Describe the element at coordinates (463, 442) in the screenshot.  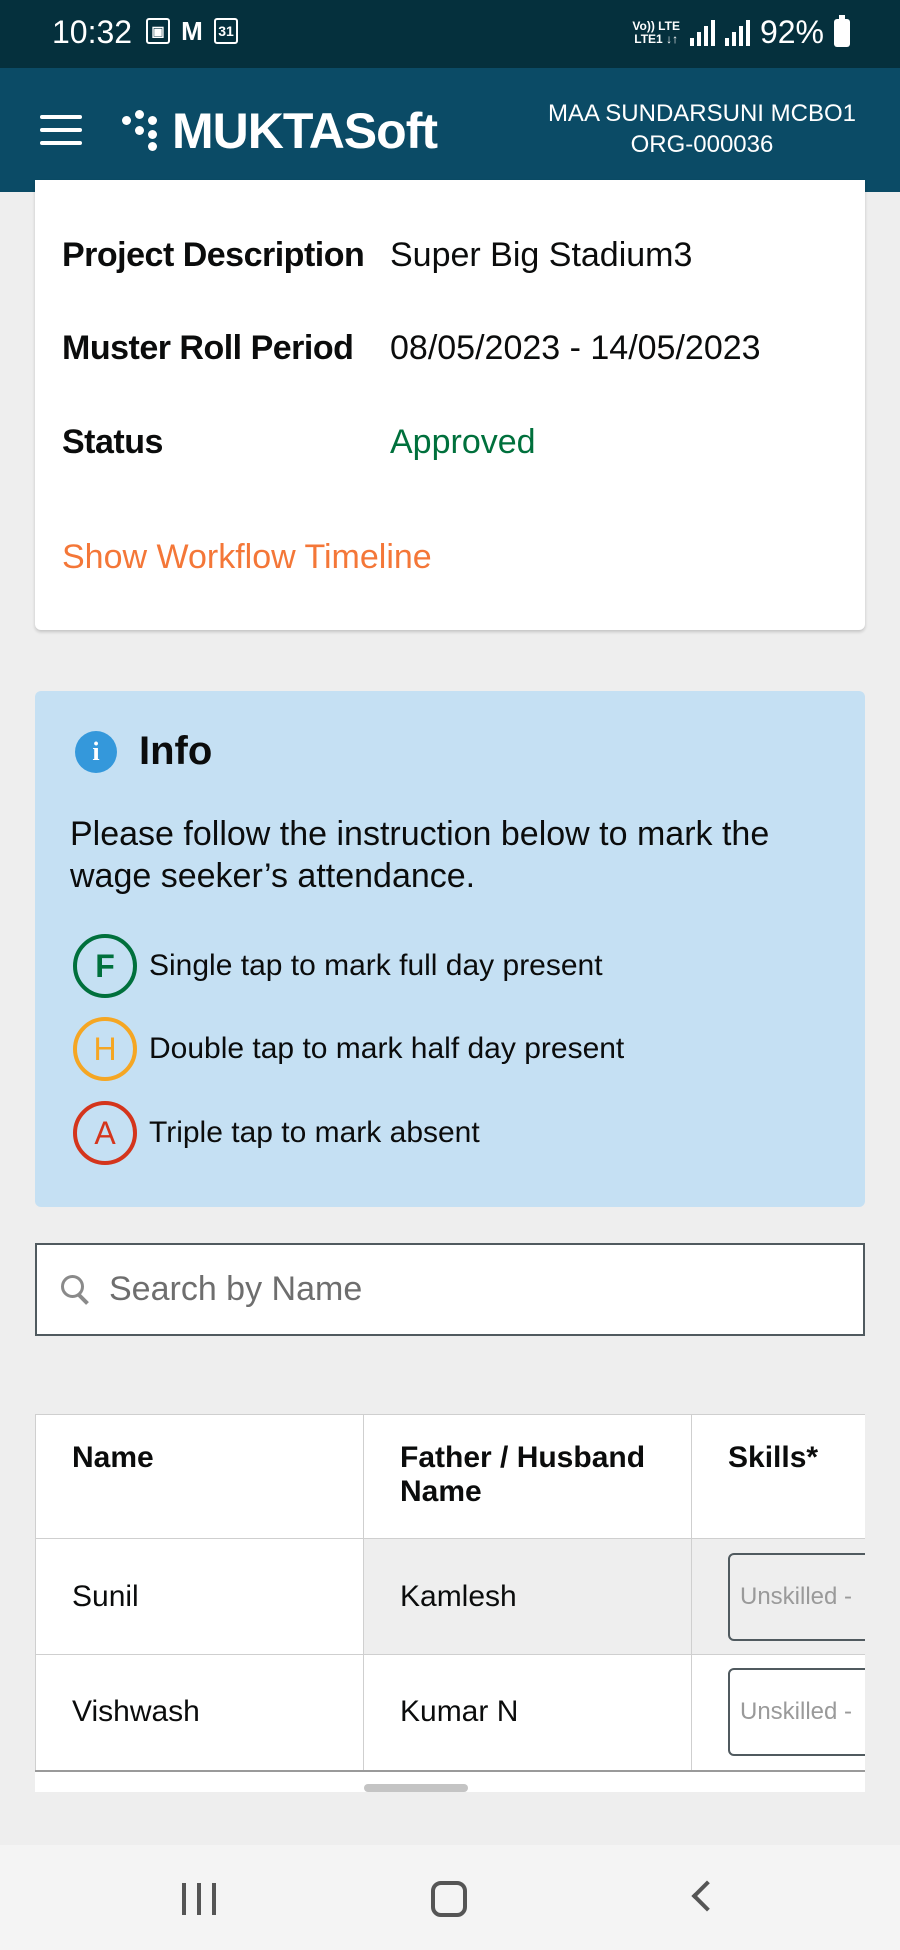
I see `status-value: Approved` at that location.